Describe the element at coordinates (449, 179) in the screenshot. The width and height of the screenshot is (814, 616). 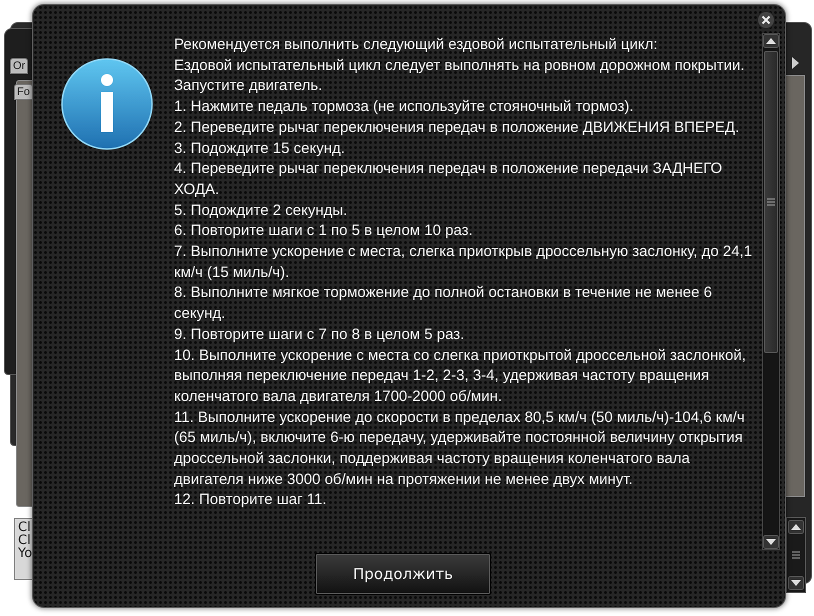
I see `paragraph: 4. Переведите рычаг переключения передач в положение передачи ЗАДНЕГО ХОДА.` at that location.